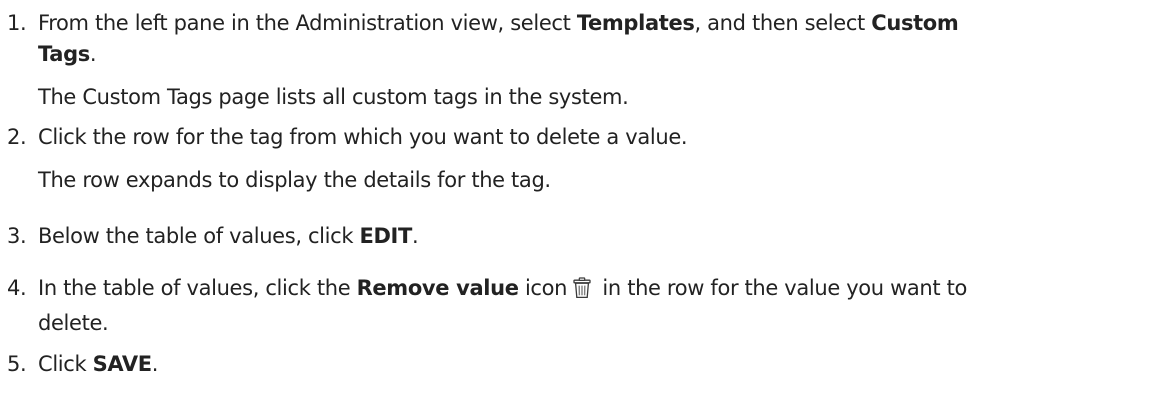 This screenshot has width=1158, height=400. Describe the element at coordinates (582, 292) in the screenshot. I see `trash-icon` at that location.